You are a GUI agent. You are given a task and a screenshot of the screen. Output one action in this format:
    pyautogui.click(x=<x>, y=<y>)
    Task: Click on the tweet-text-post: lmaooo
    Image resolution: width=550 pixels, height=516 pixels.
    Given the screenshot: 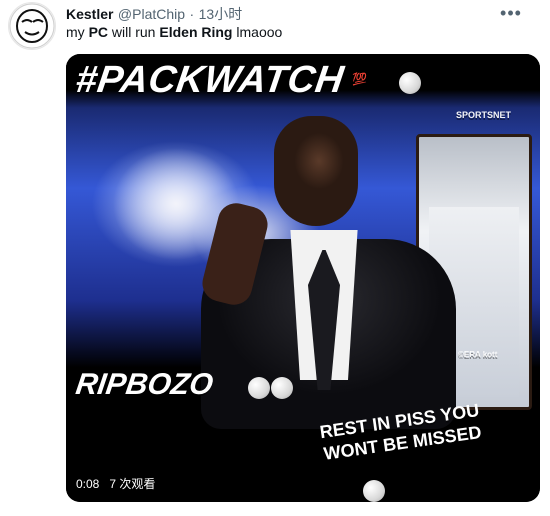 What is the action you would take?
    pyautogui.click(x=257, y=32)
    